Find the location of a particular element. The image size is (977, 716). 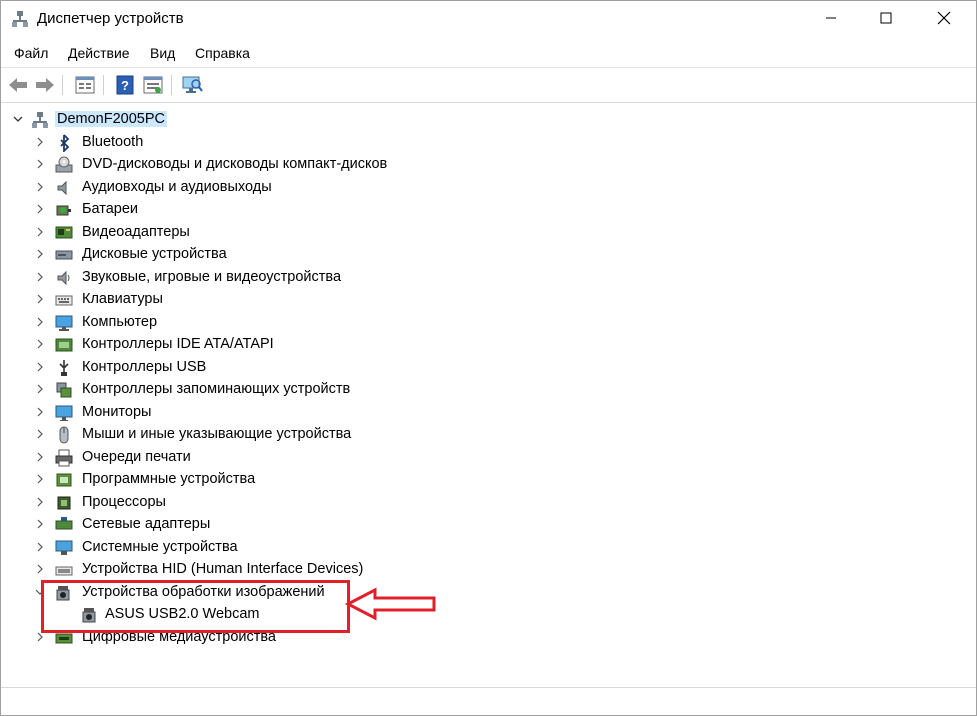

tree-category-item: Батареи is located at coordinates (355, 210).